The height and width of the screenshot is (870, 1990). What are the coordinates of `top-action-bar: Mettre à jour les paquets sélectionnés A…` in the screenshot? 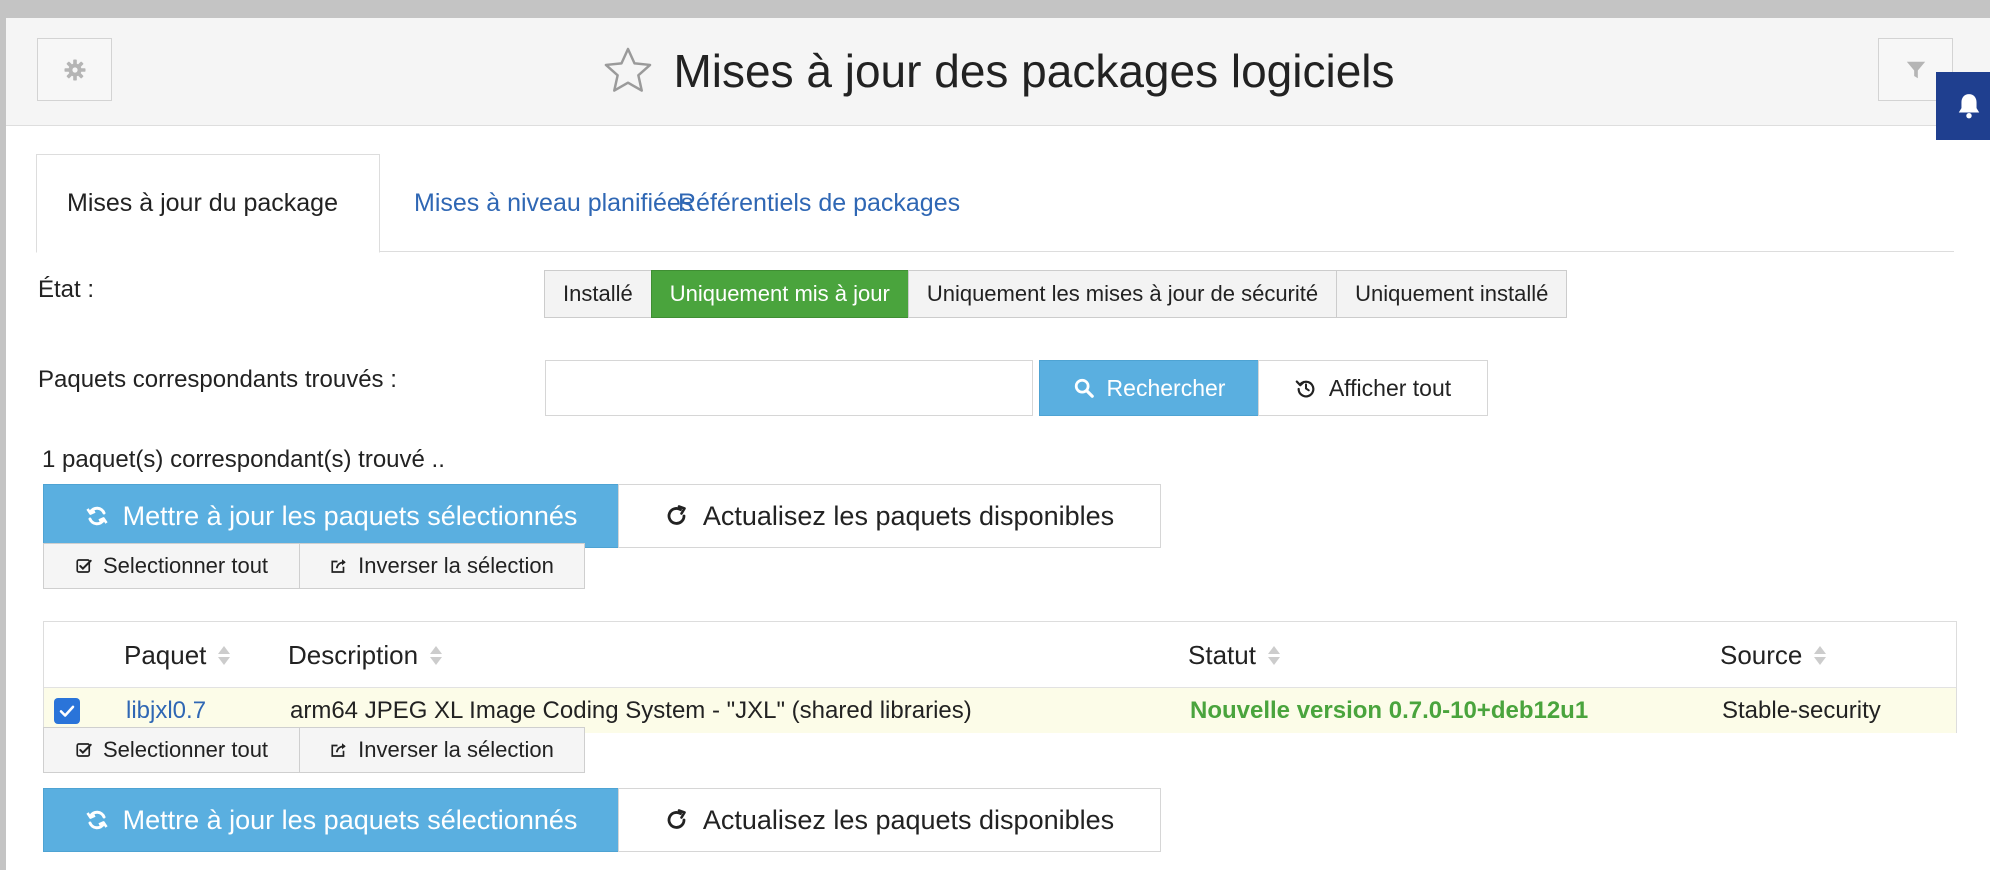 It's located at (602, 516).